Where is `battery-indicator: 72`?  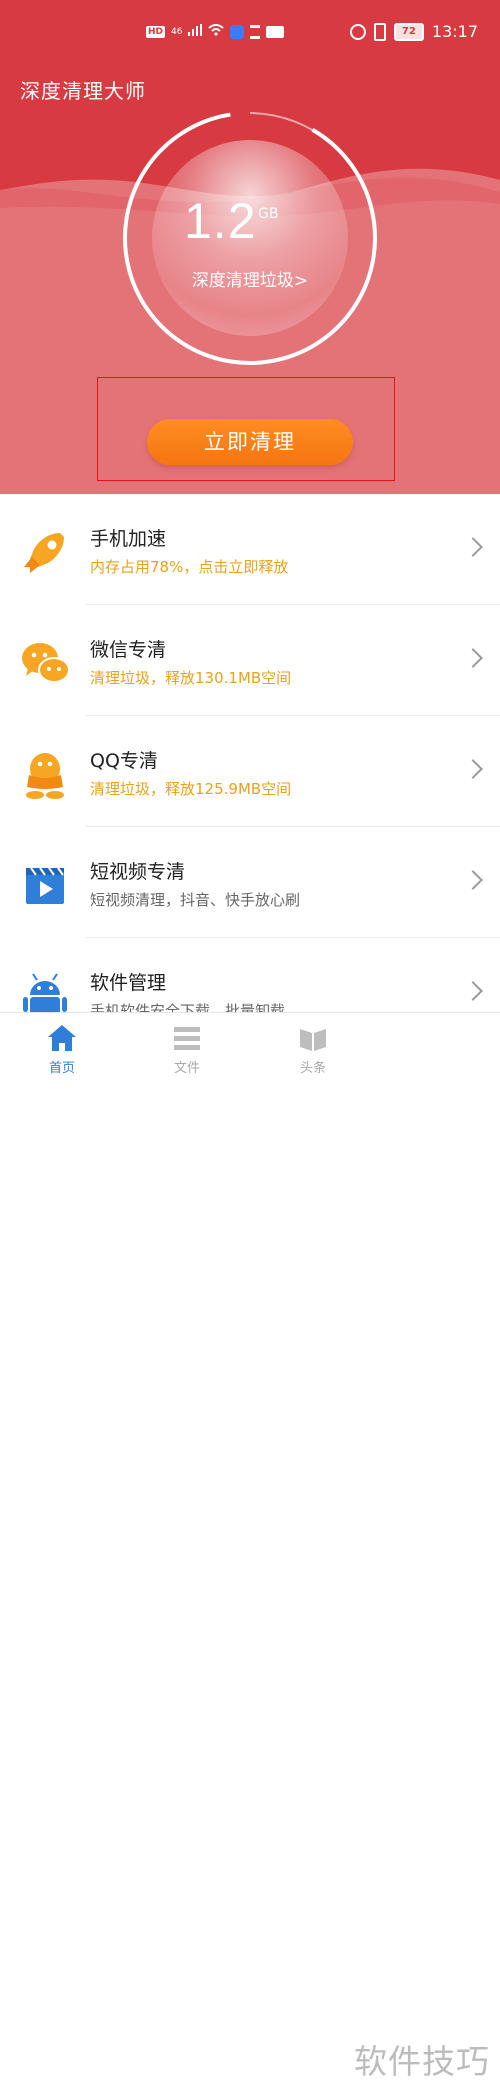
battery-indicator: 72 is located at coordinates (408, 31).